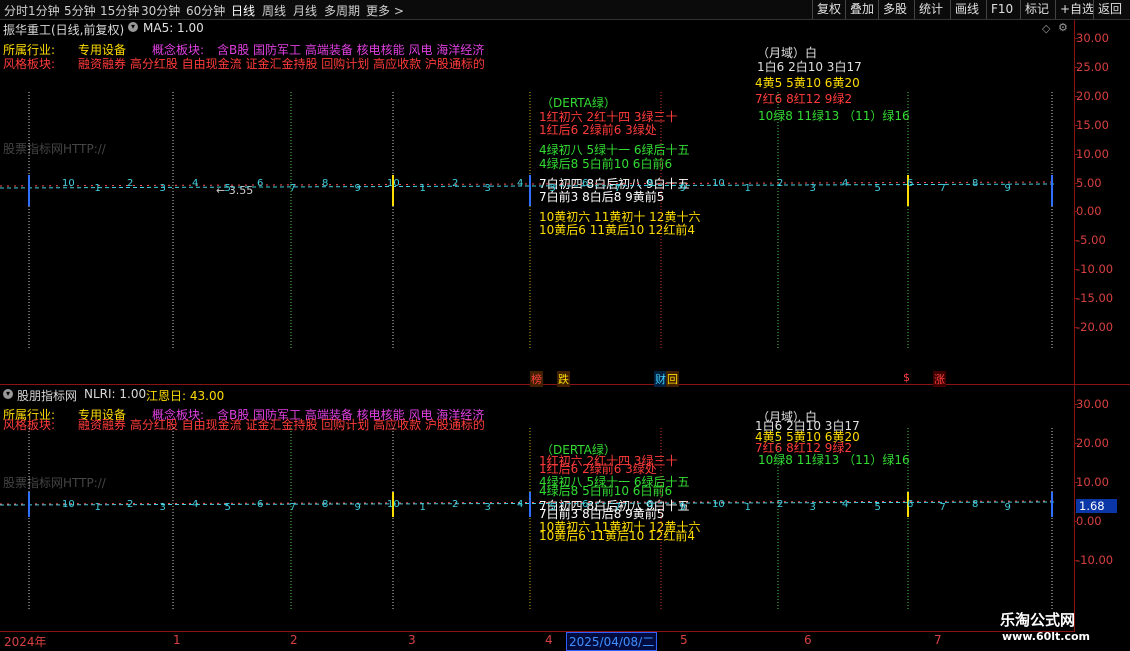 The width and height of the screenshot is (1130, 651). Describe the element at coordinates (260, 504) in the screenshot. I see `cycle-number-bottom-6: 6` at that location.